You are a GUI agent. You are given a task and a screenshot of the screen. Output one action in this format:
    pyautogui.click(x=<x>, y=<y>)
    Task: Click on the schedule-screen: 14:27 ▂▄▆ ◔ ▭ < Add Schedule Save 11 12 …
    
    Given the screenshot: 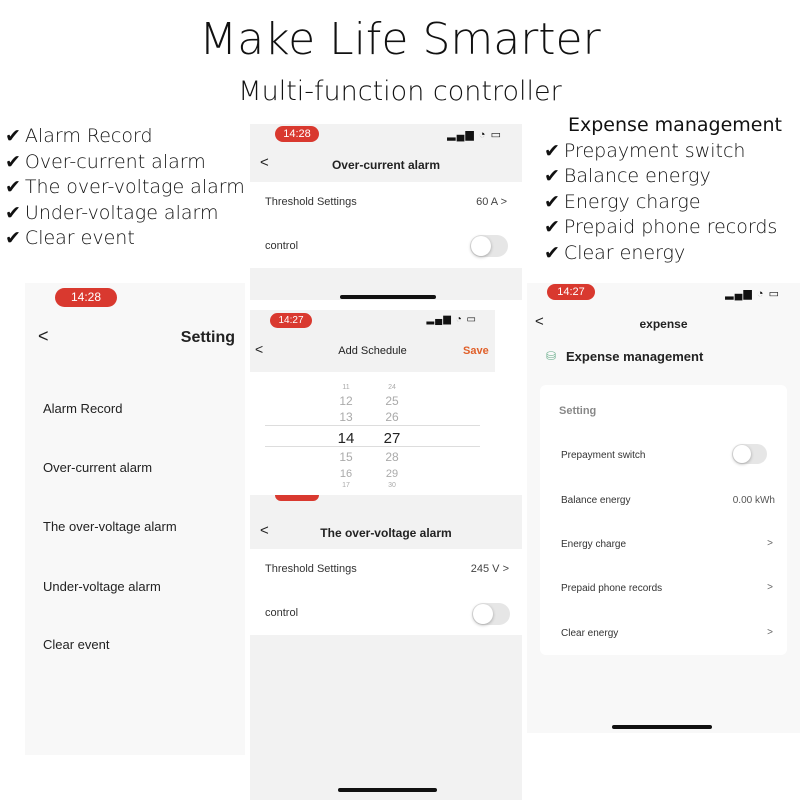 What is the action you would take?
    pyautogui.click(x=386, y=402)
    